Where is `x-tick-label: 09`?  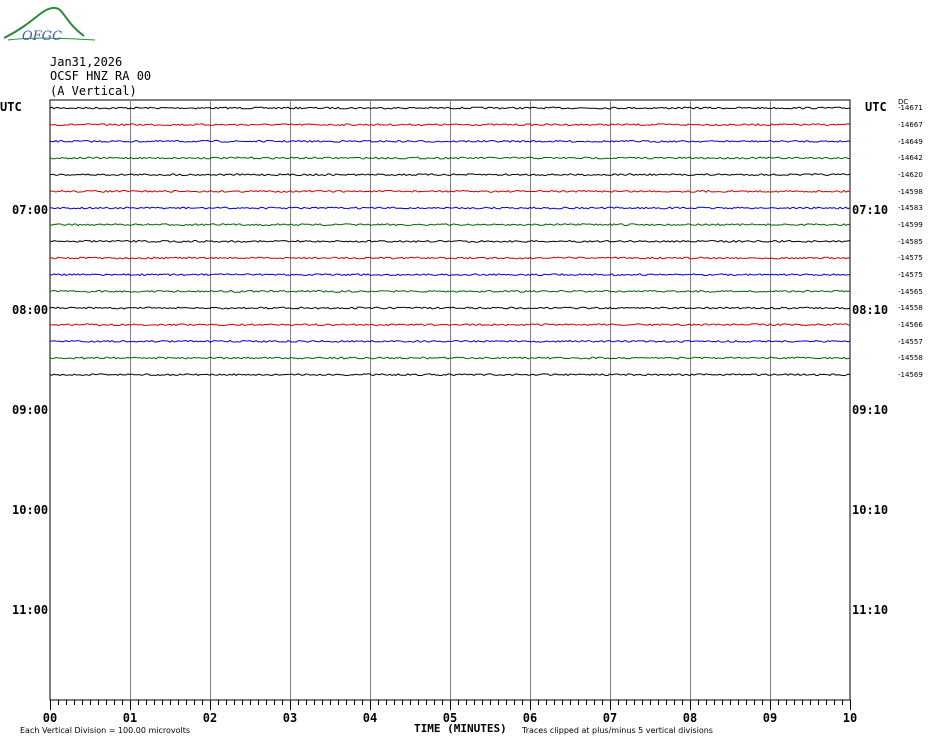 x-tick-label: 09 is located at coordinates (770, 718).